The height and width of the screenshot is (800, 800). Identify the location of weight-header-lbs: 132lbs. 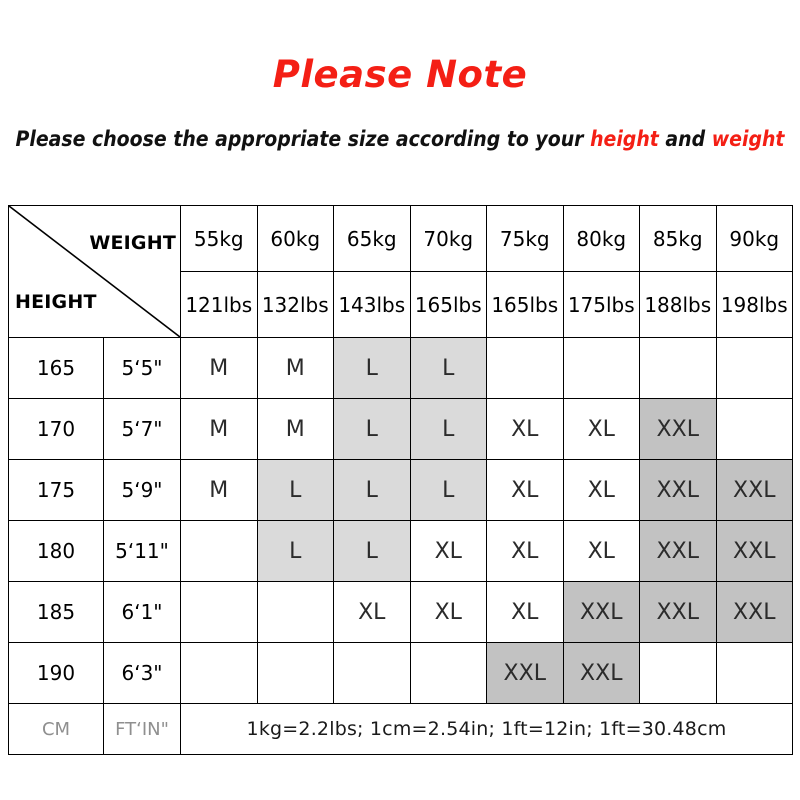
(295, 304).